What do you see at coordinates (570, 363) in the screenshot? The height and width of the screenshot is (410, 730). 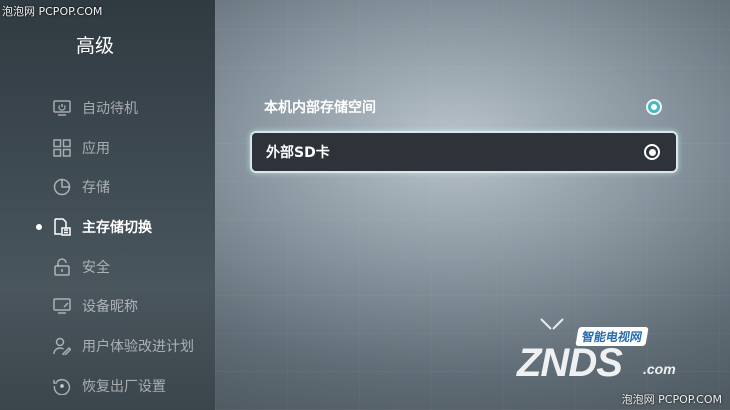 I see `logo-word: ZNDS` at bounding box center [570, 363].